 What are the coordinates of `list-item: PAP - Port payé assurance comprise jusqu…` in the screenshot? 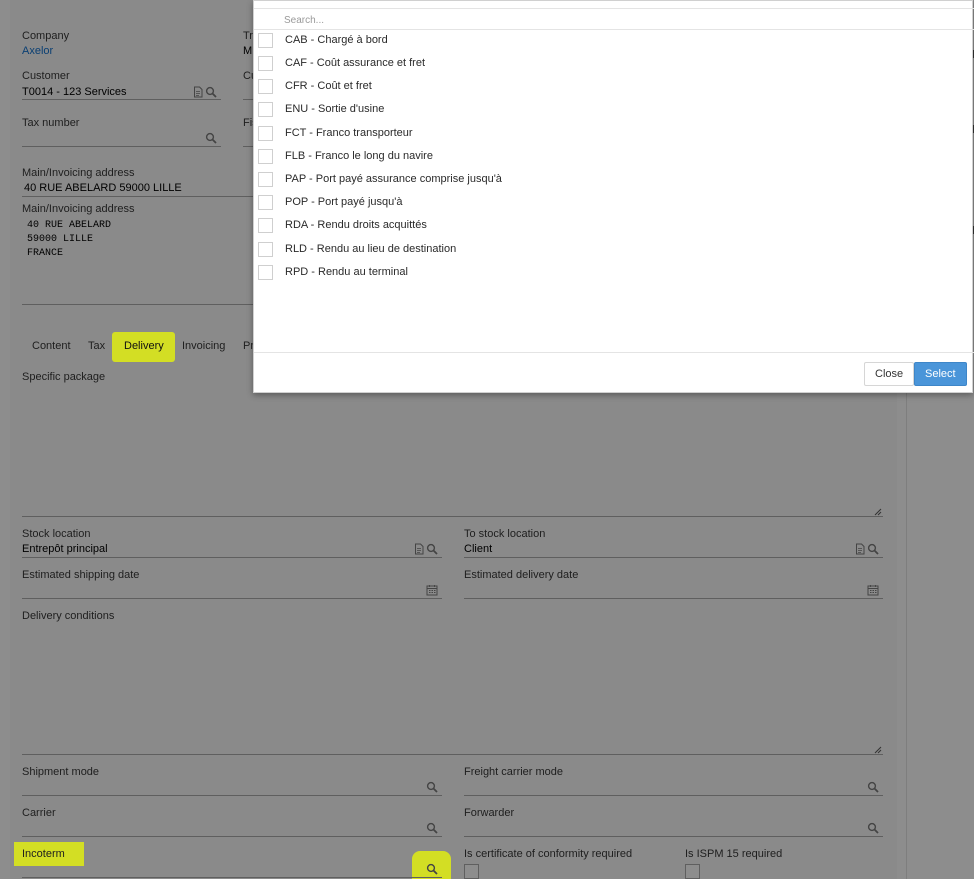 It's located at (614, 179).